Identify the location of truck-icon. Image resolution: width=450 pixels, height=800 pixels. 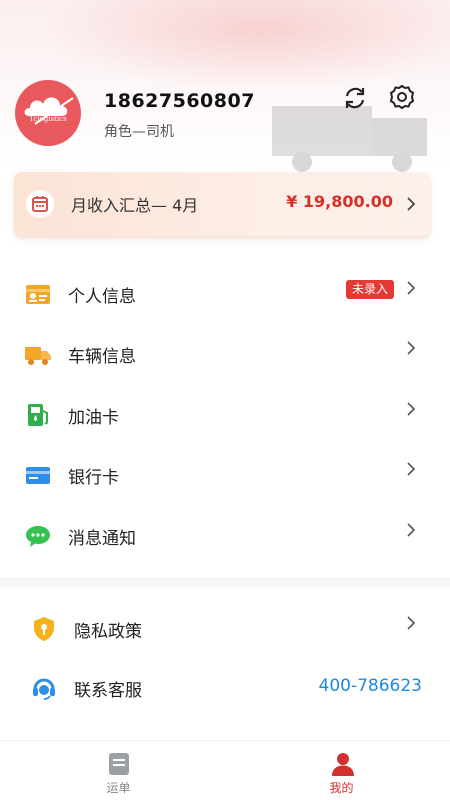
(38, 356).